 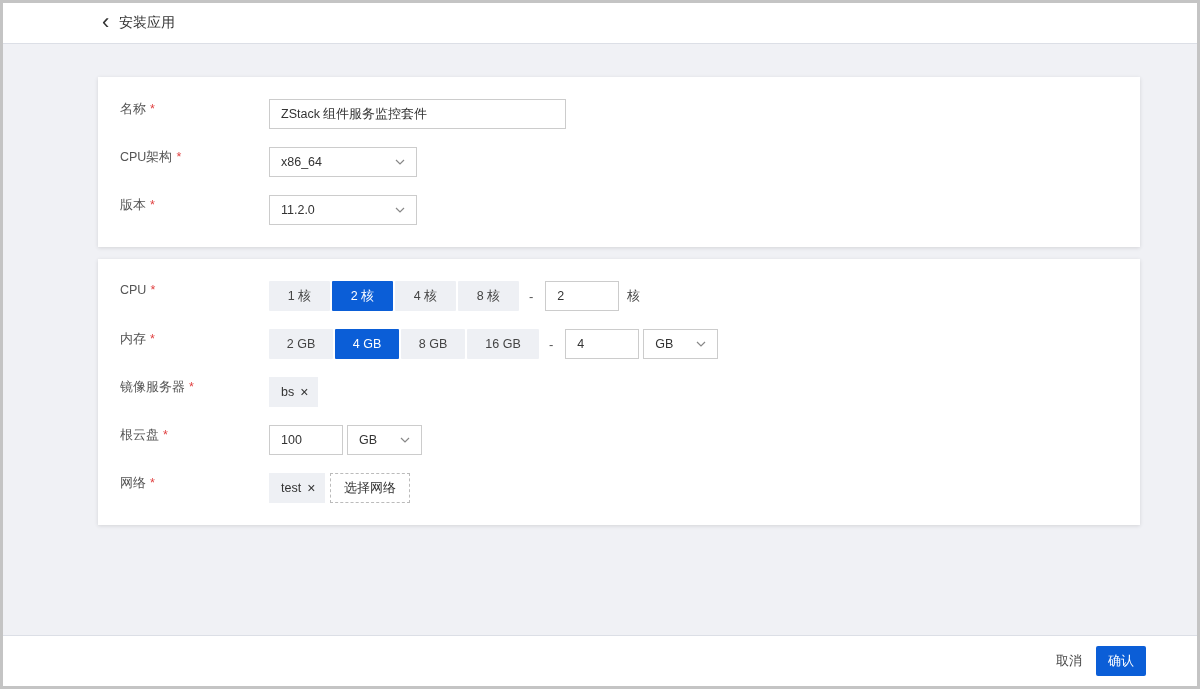 What do you see at coordinates (343, 162) in the screenshot?
I see `select-field: x86_64` at bounding box center [343, 162].